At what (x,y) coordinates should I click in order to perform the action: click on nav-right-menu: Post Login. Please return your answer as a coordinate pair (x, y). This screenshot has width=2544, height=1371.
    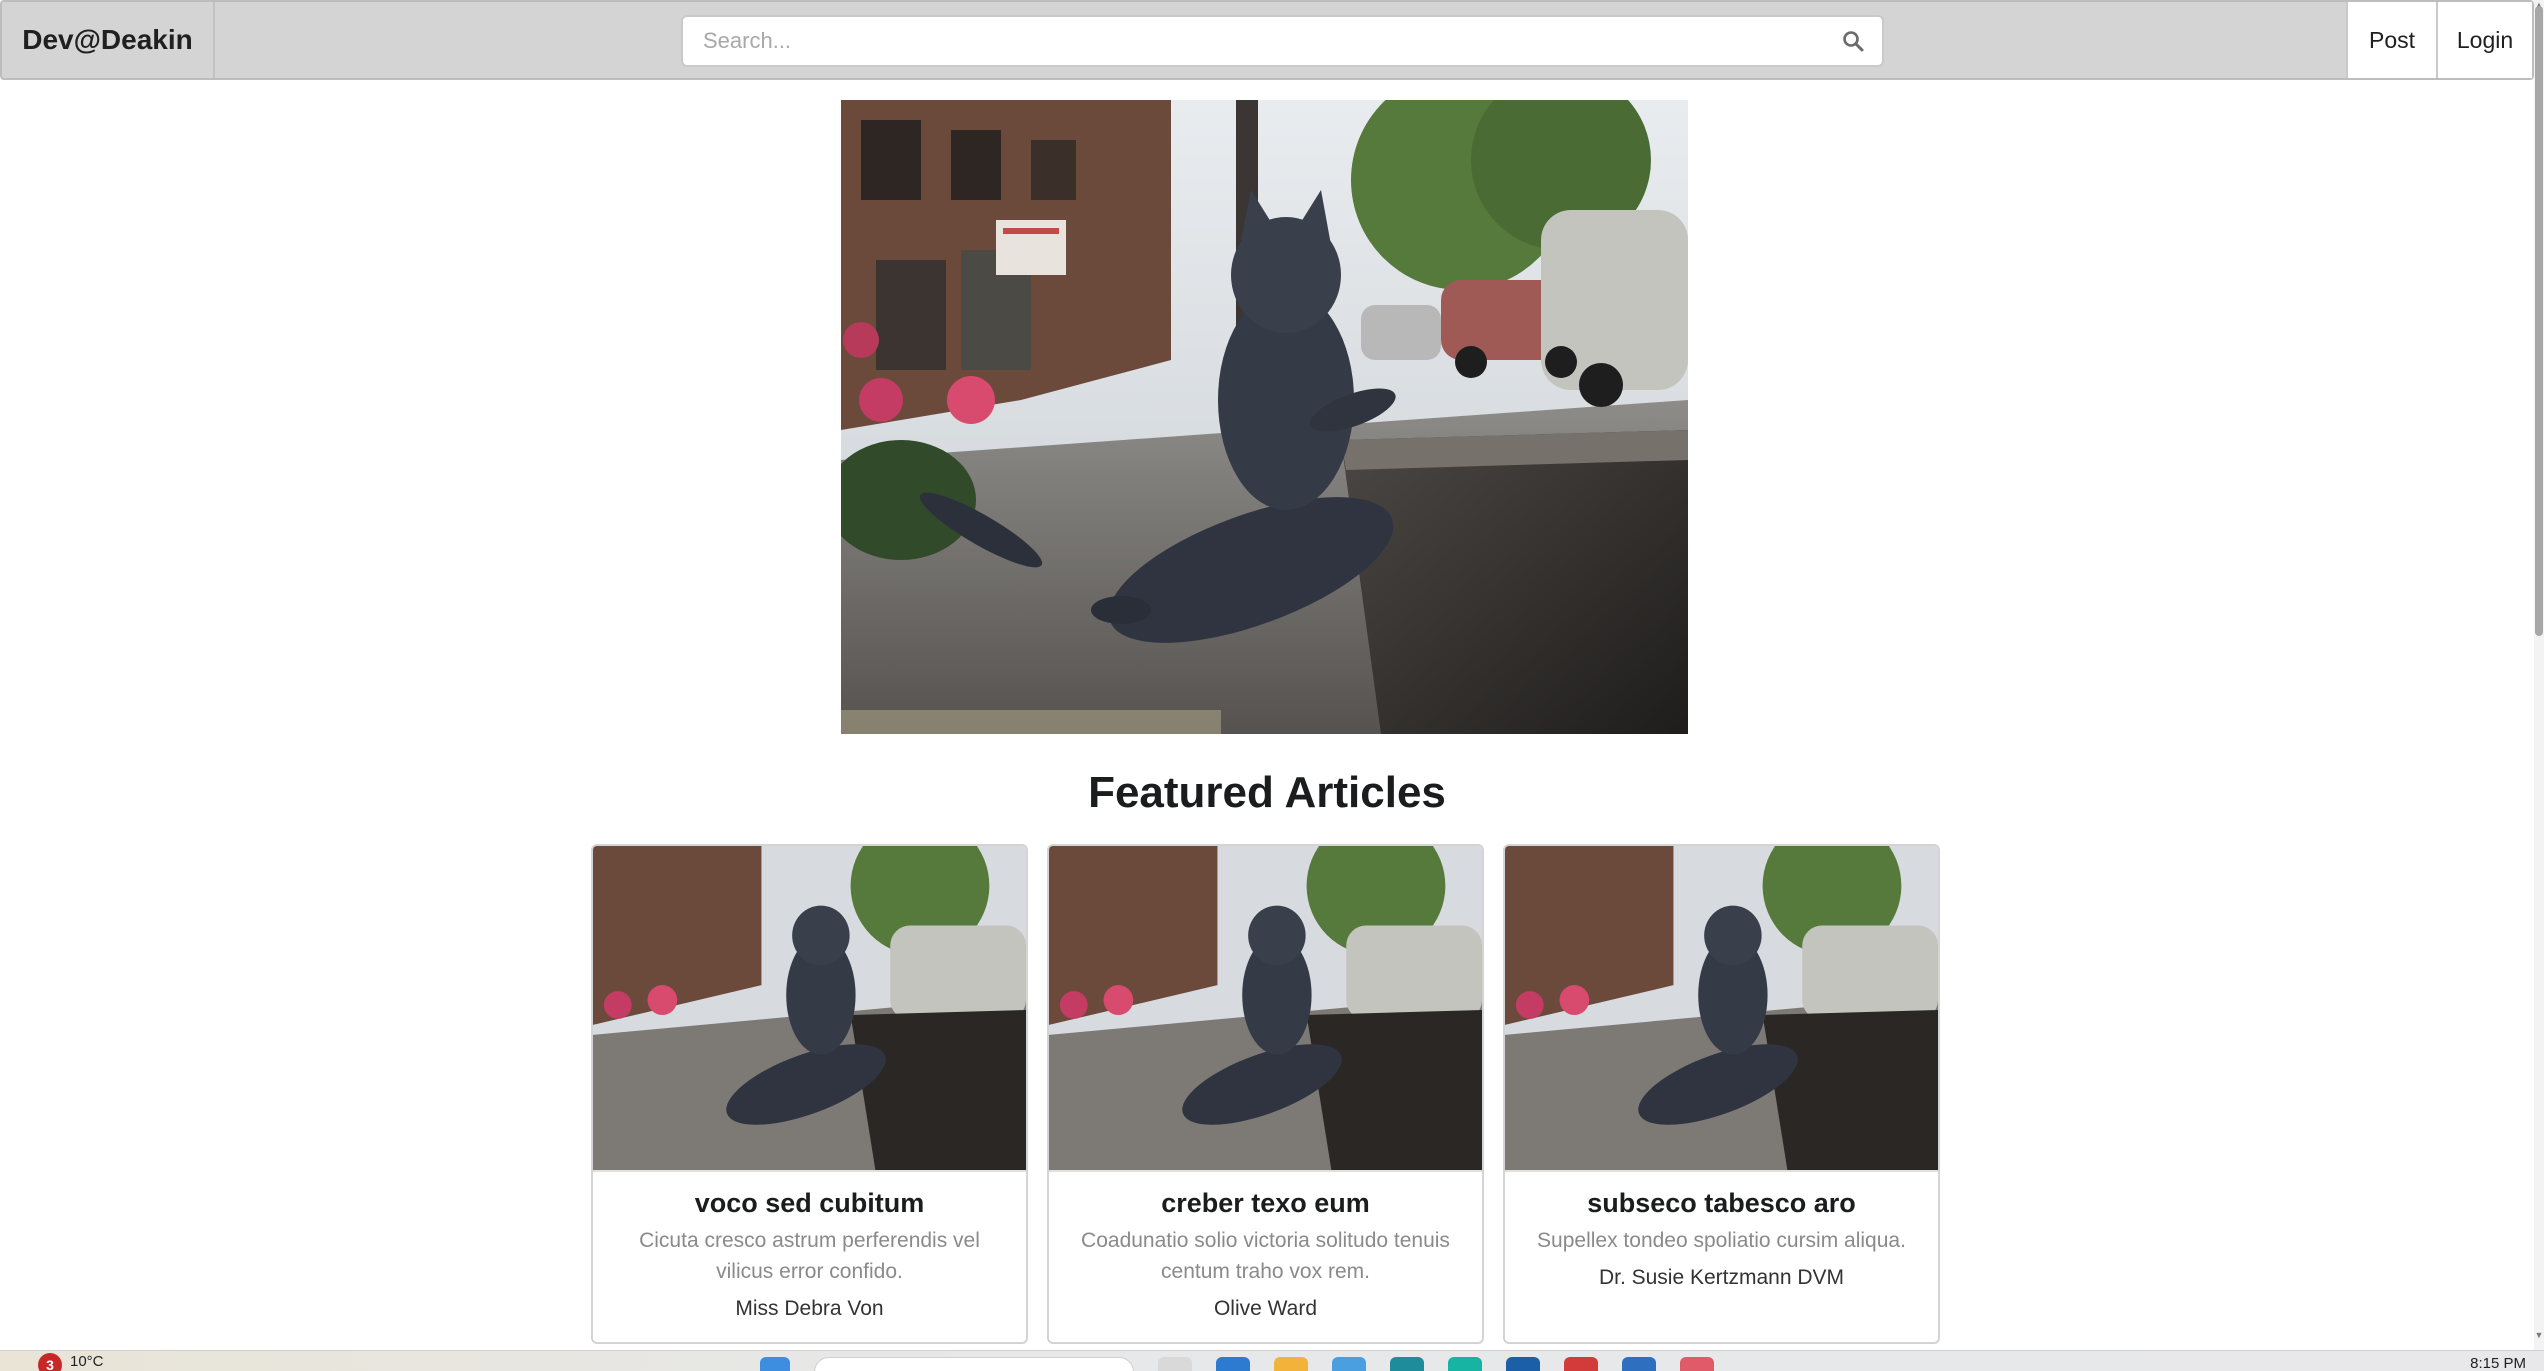
    Looking at the image, I should click on (2439, 40).